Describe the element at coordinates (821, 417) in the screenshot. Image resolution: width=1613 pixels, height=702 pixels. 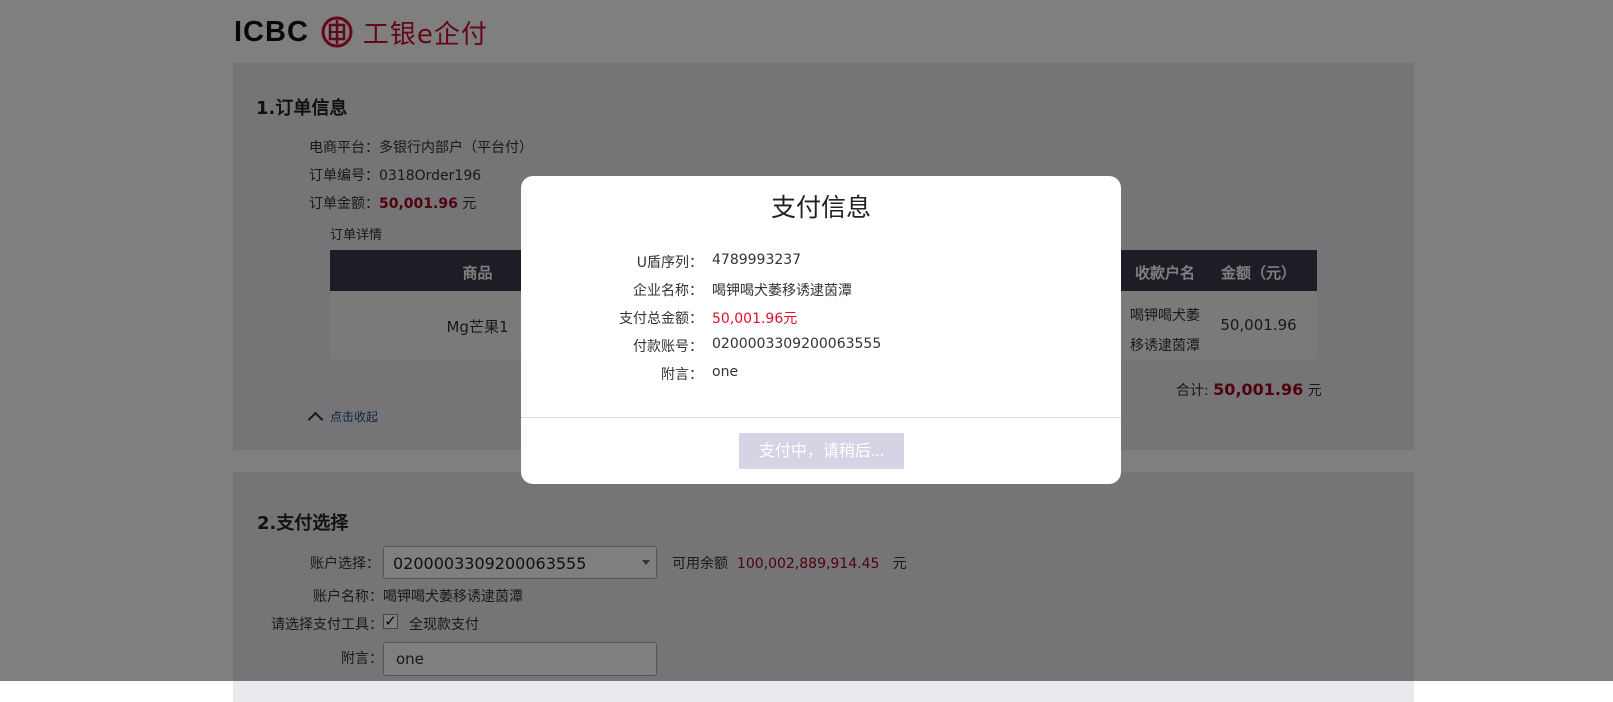
I see `modal-divider` at that location.